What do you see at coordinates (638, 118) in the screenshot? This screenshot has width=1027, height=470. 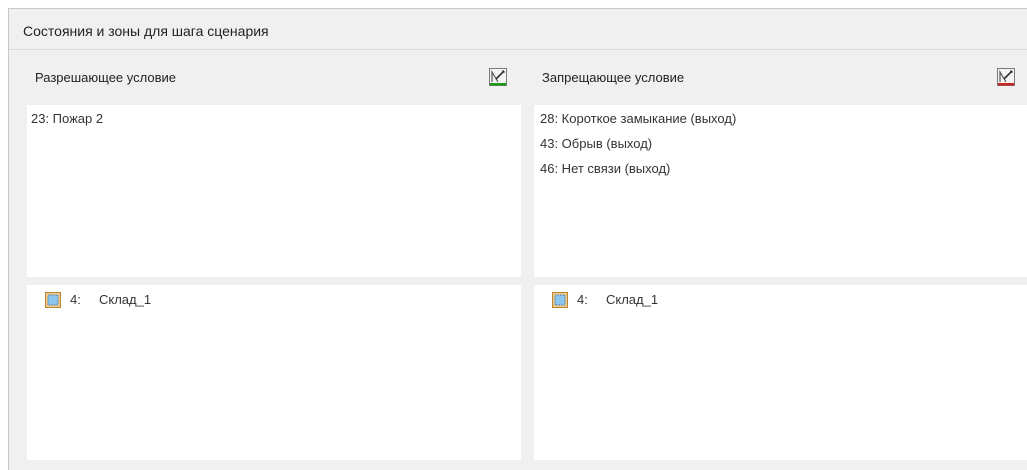 I see `list-item: 28: Короткое замыкание (выход)` at bounding box center [638, 118].